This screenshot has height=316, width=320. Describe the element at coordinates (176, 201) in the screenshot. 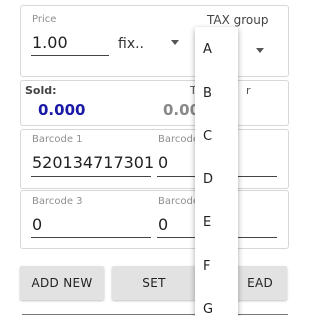

I see `barcode-4-label: Barcode` at that location.